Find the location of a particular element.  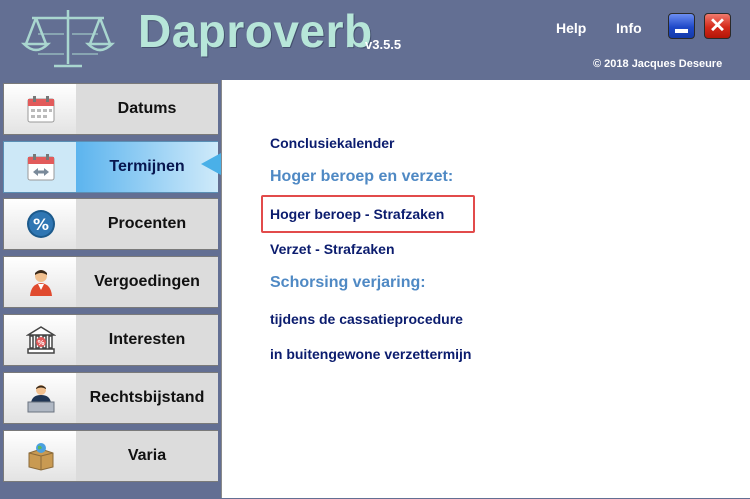

info-link: Info is located at coordinates (629, 28).